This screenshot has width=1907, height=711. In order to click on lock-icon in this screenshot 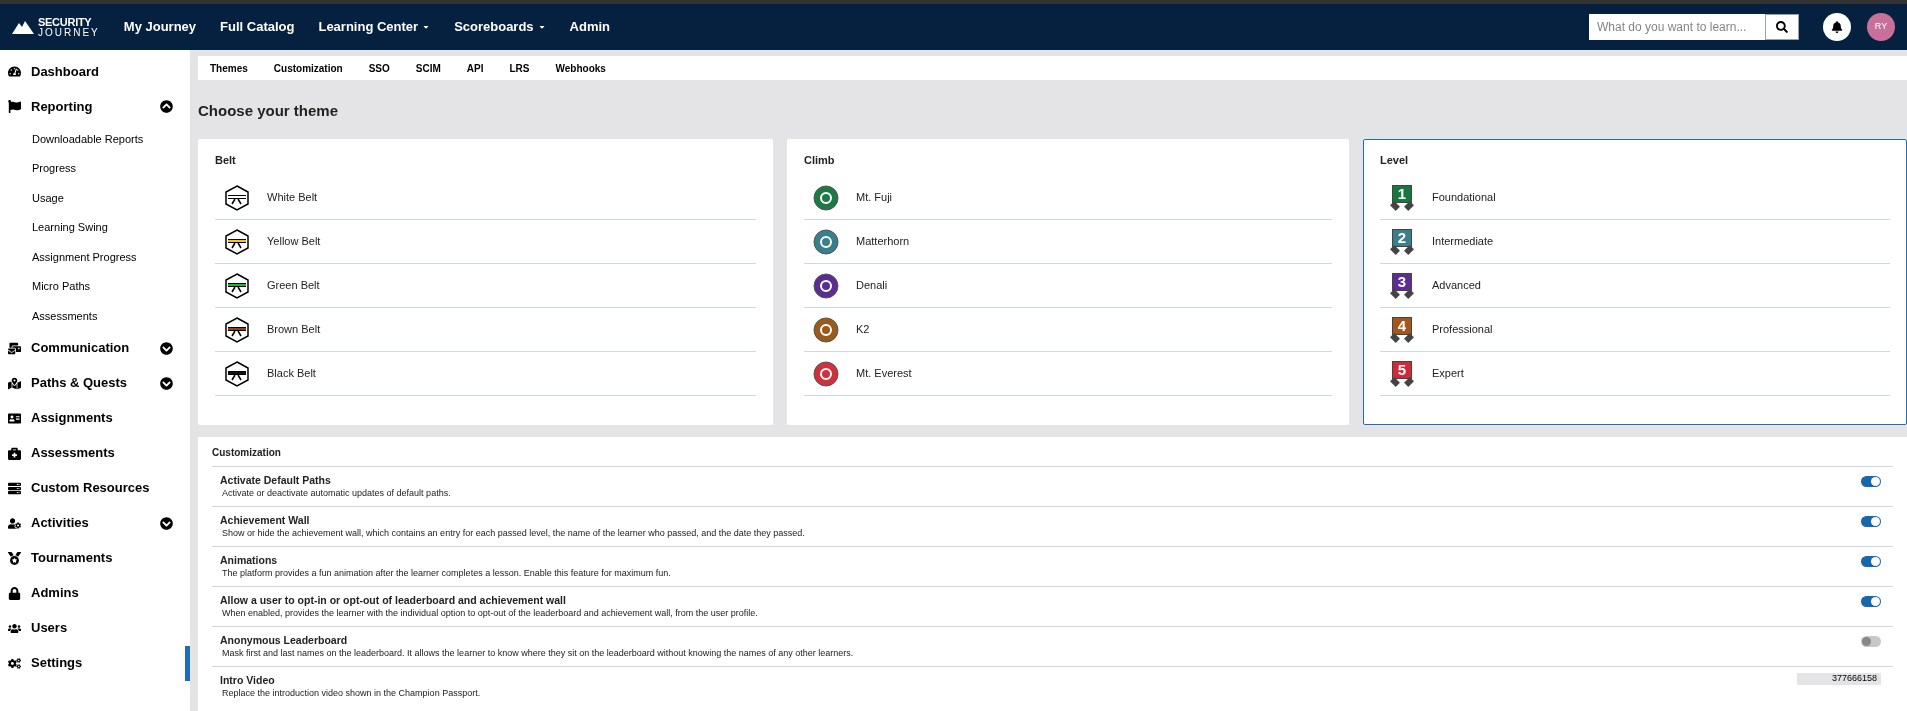, I will do `click(14, 593)`.